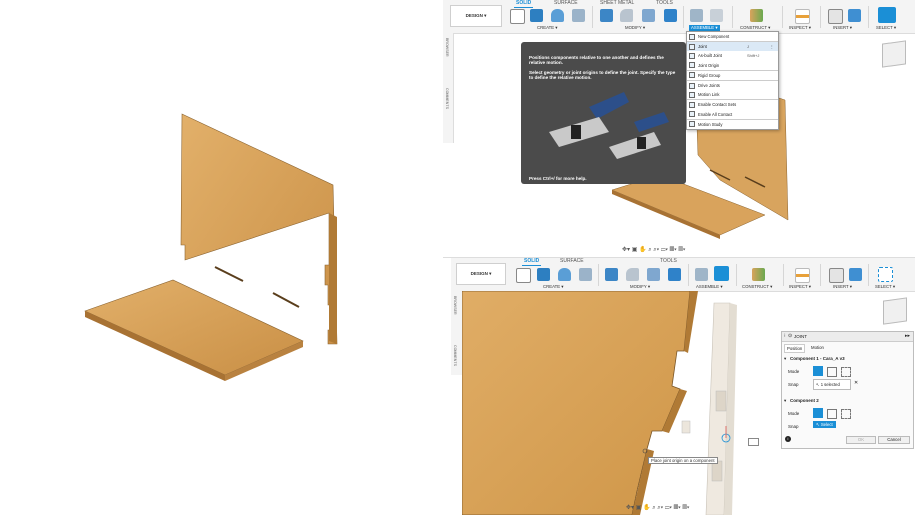 The width and height of the screenshot is (915, 515). What do you see at coordinates (572, 261) in the screenshot?
I see `bottom-tab-surface: SURFACE` at bounding box center [572, 261].